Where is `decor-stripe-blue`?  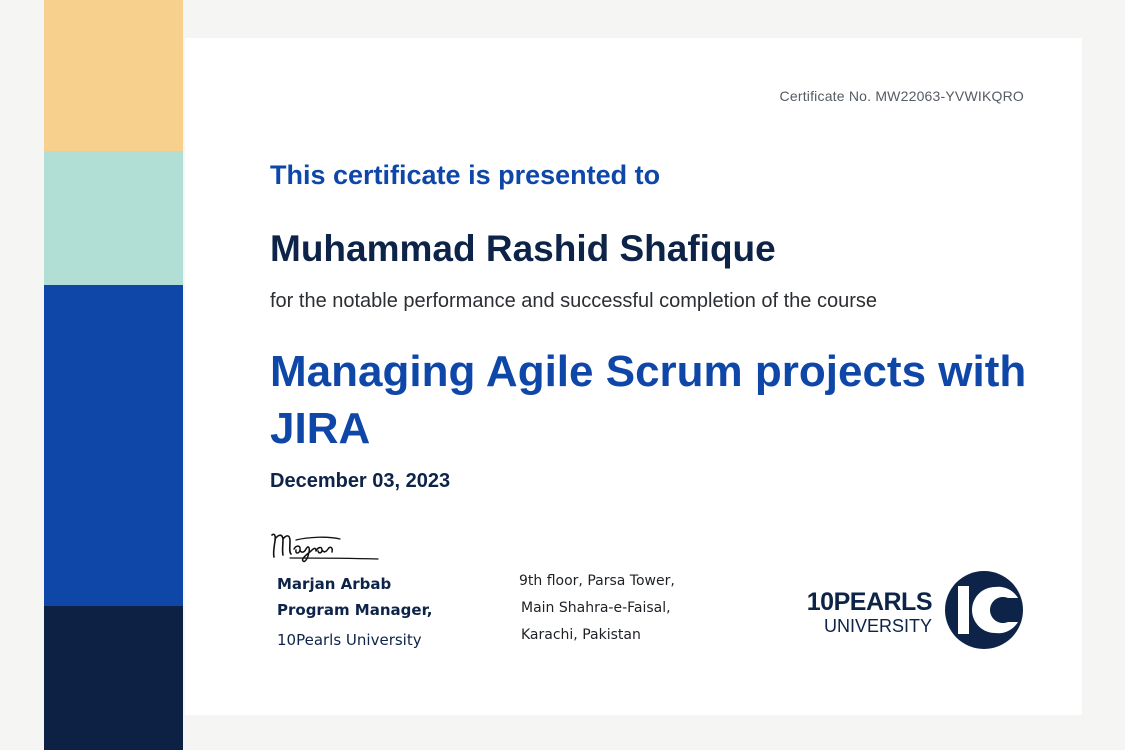
decor-stripe-blue is located at coordinates (113, 445).